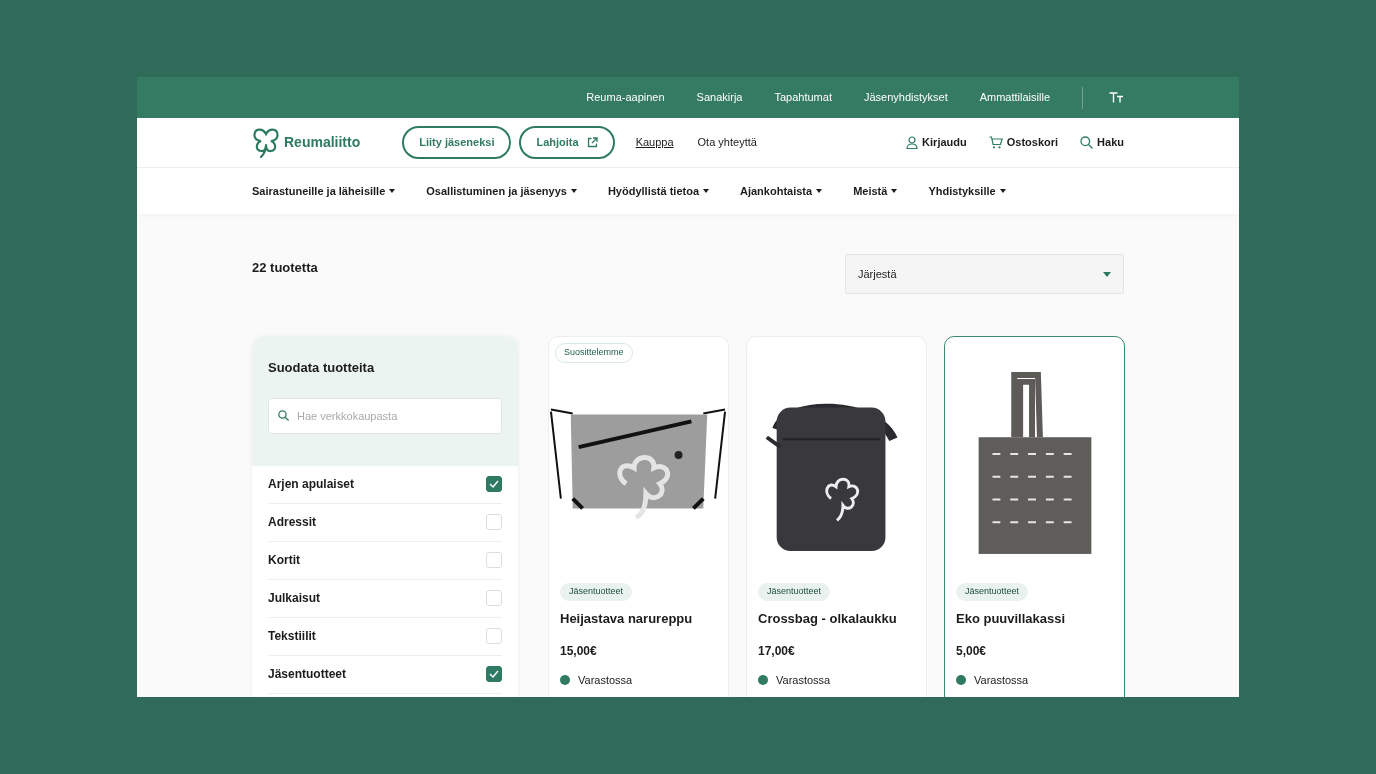 Image resolution: width=1376 pixels, height=774 pixels. What do you see at coordinates (638, 618) in the screenshot?
I see `product-name: Heijastava narureppu` at bounding box center [638, 618].